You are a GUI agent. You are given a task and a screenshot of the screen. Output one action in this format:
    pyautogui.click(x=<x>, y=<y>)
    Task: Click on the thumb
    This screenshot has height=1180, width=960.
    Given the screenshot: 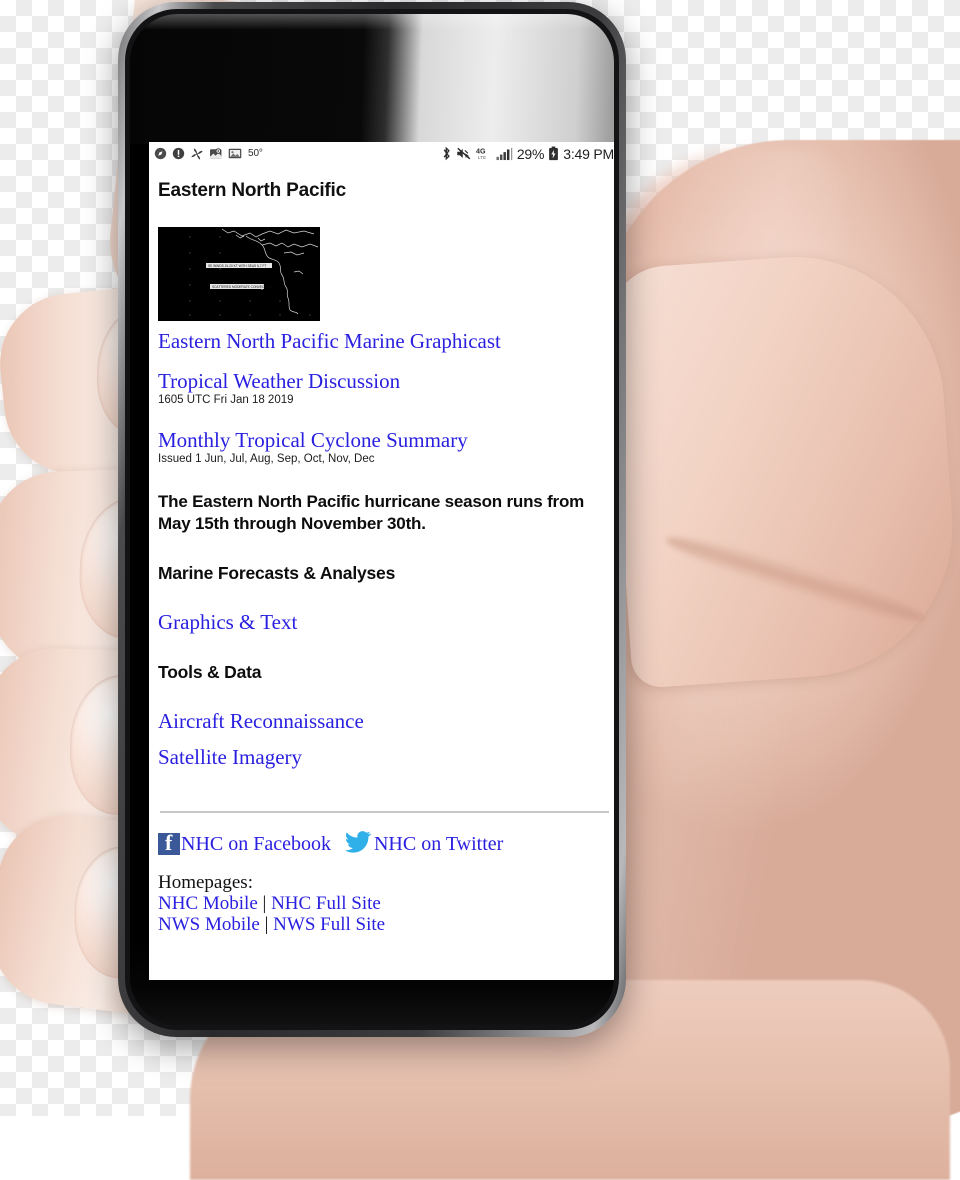 What is the action you would take?
    pyautogui.click(x=782, y=467)
    